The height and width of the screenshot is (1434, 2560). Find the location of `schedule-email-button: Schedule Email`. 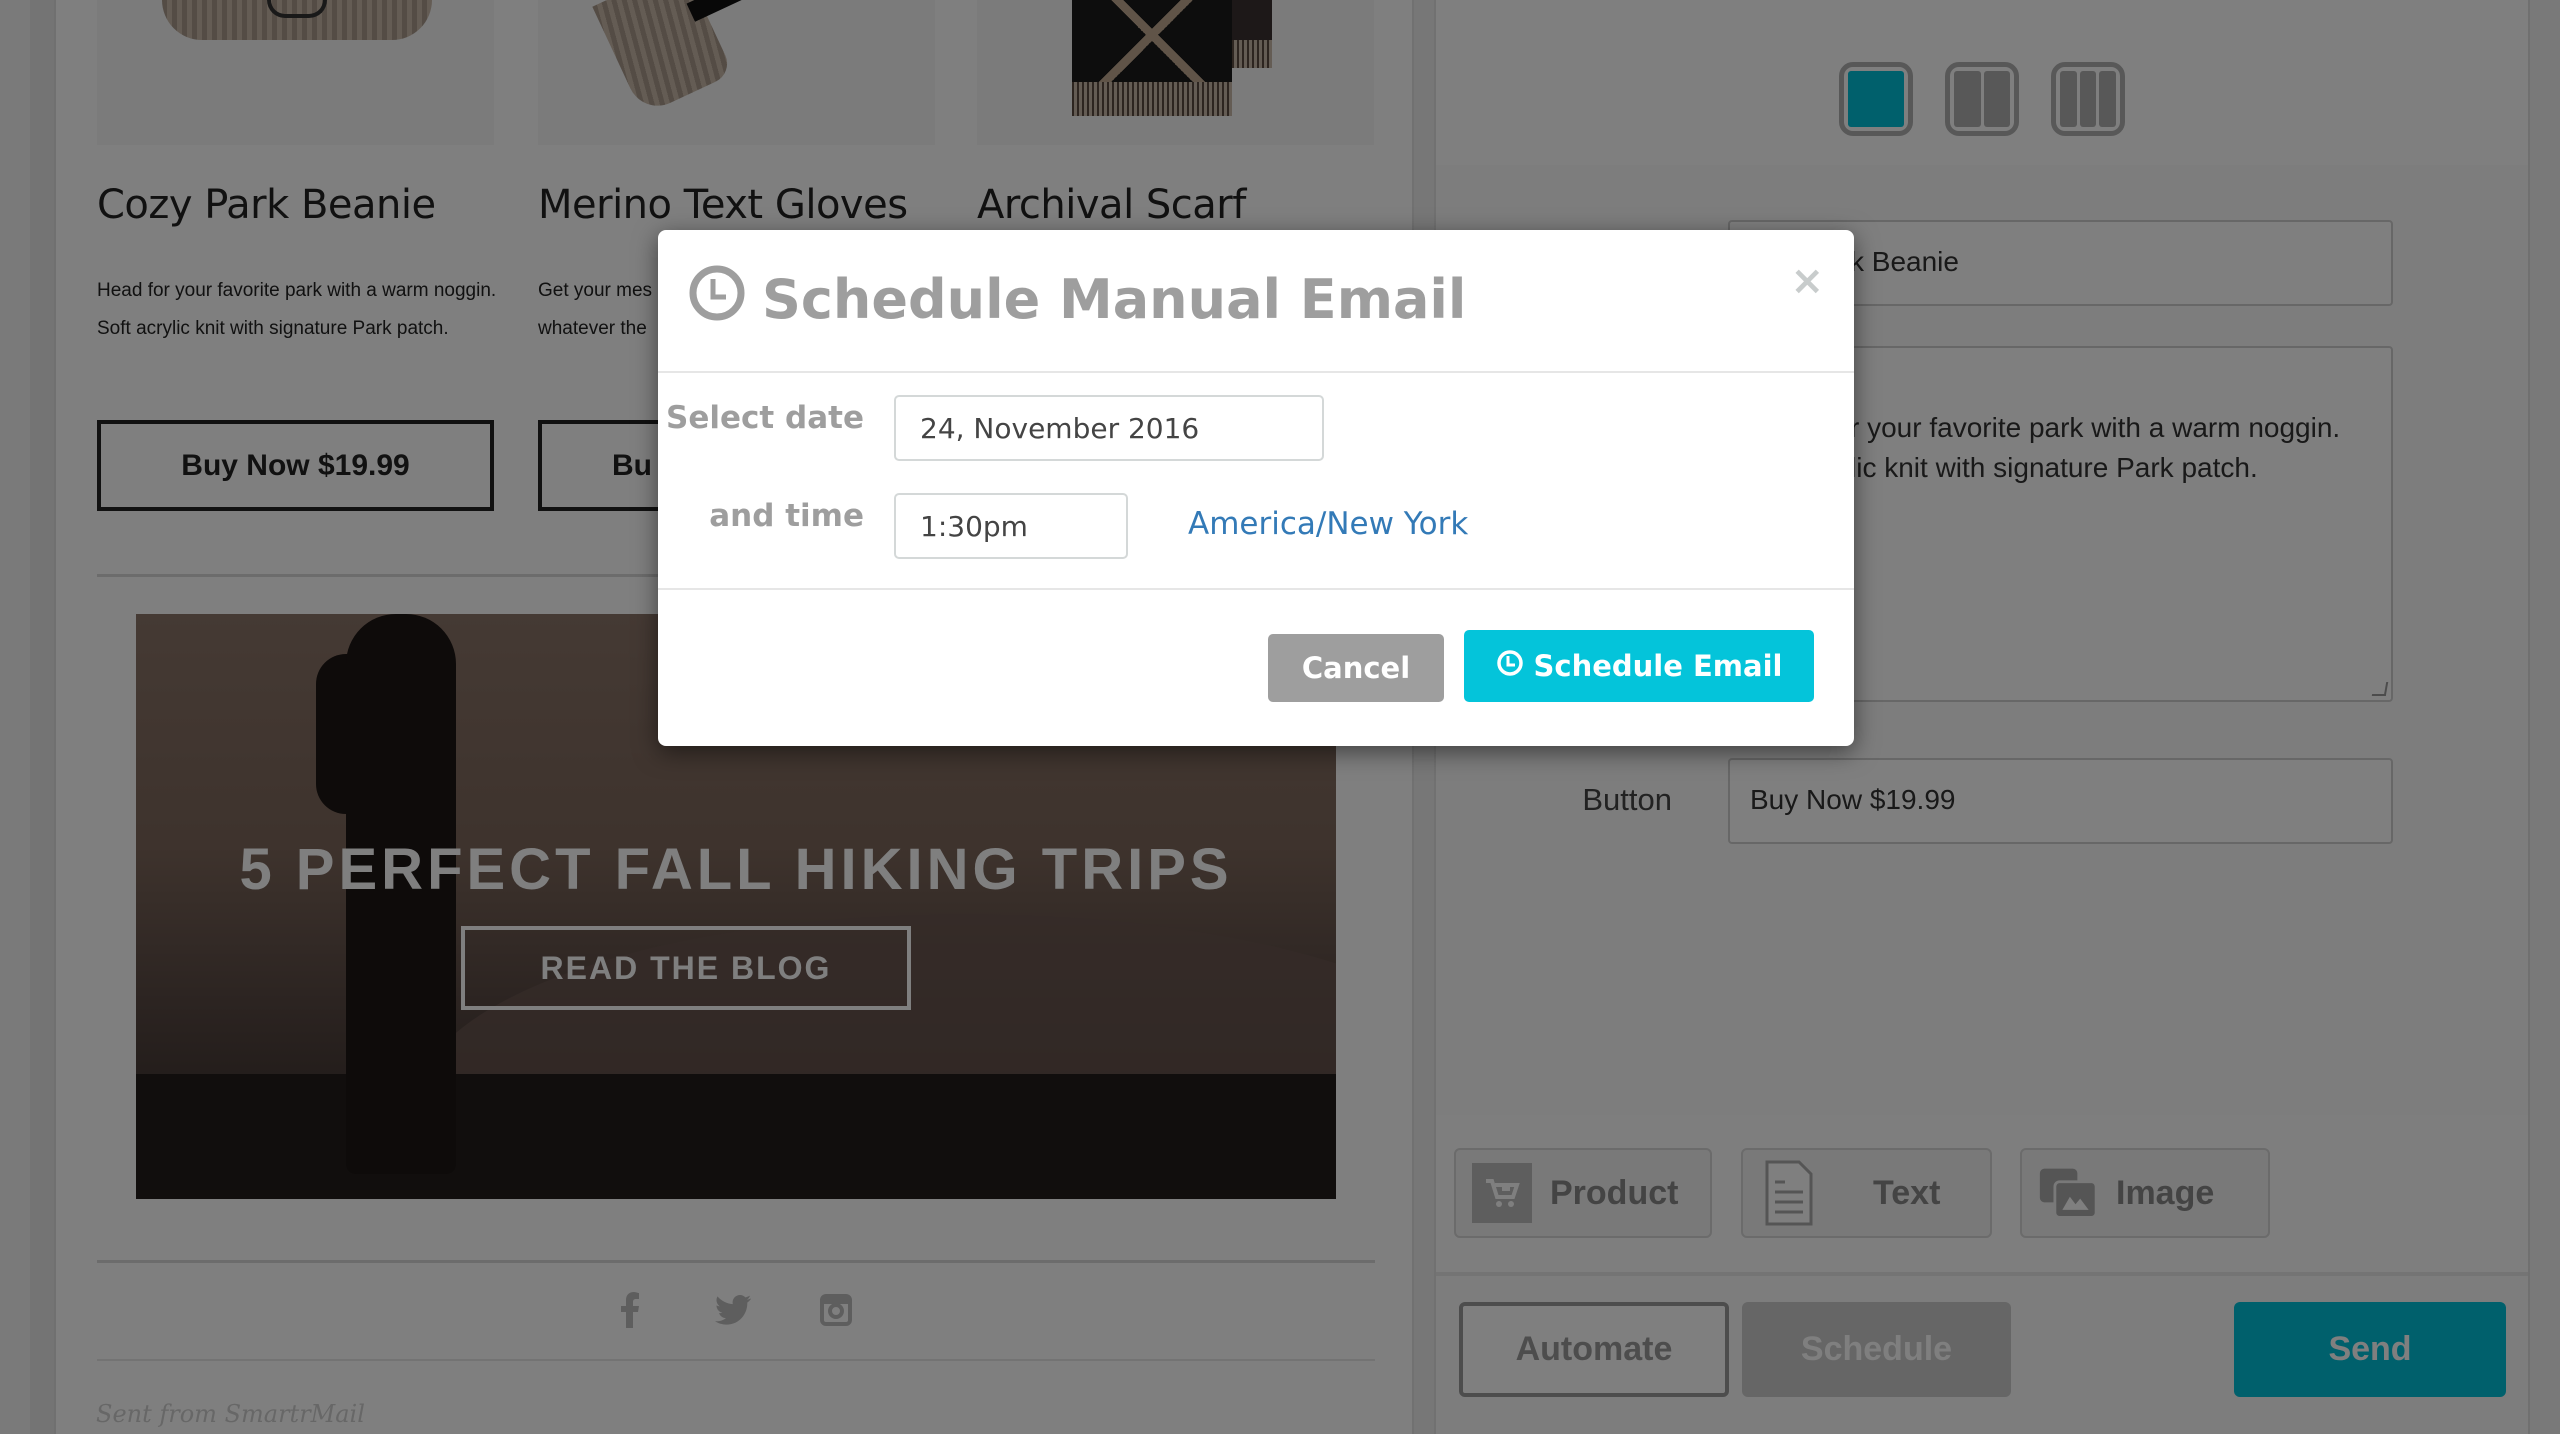

schedule-email-button: Schedule Email is located at coordinates (1639, 666).